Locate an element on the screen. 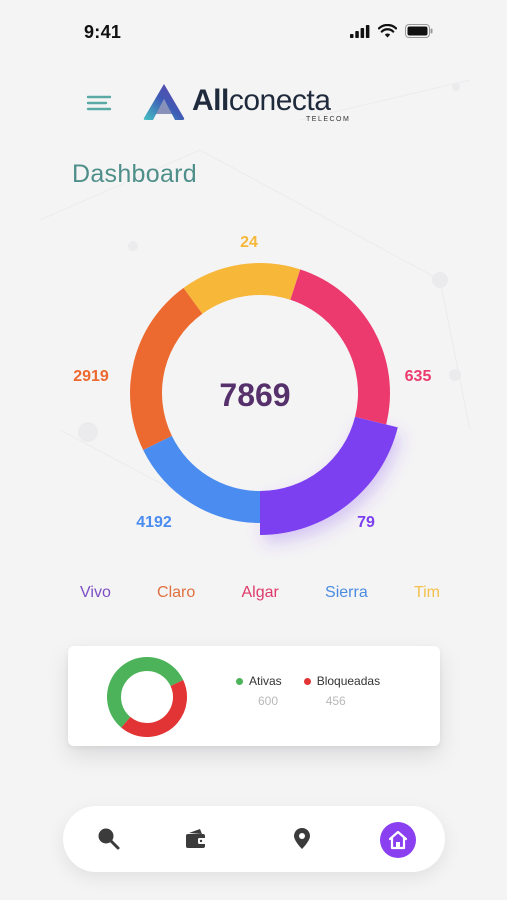 The height and width of the screenshot is (900, 507). hamburger-menu-icon is located at coordinates (99, 103).